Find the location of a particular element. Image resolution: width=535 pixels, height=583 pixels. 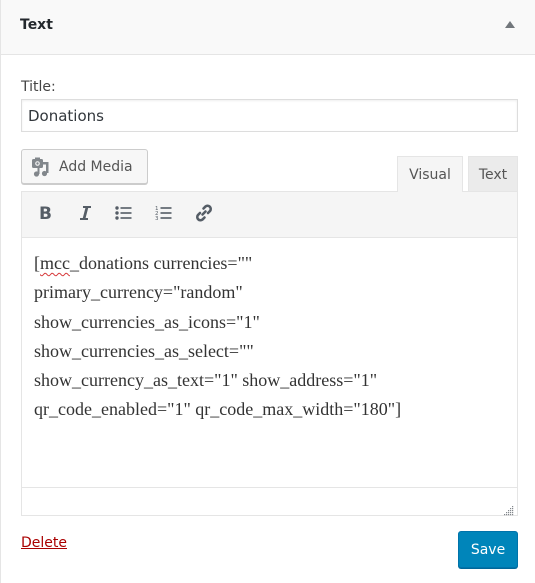

title-input is located at coordinates (269, 115).